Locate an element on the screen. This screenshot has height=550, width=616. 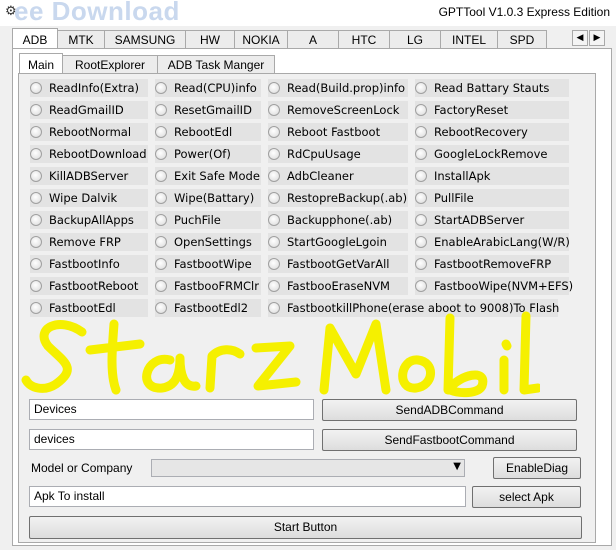
tab-scroll-right-button: ▶ is located at coordinates (597, 38).